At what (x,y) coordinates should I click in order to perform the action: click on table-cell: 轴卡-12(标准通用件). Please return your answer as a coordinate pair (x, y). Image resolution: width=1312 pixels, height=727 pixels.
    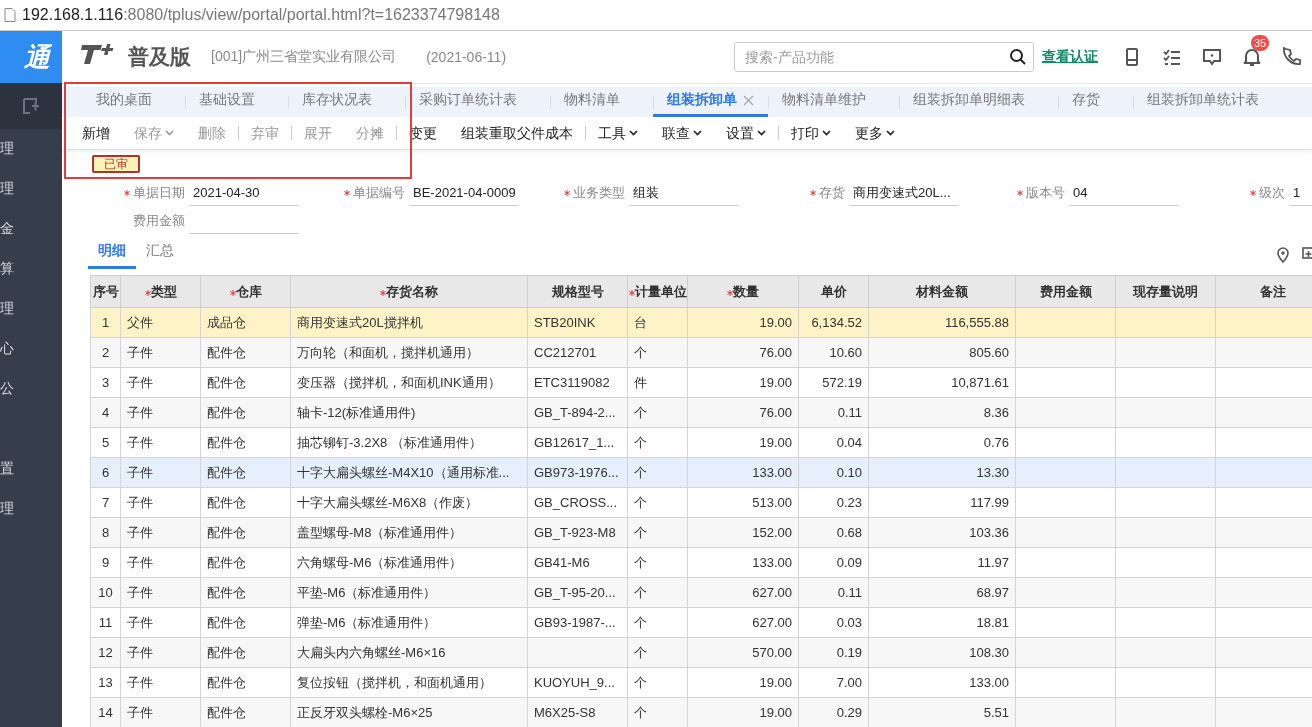
    Looking at the image, I should click on (409, 412).